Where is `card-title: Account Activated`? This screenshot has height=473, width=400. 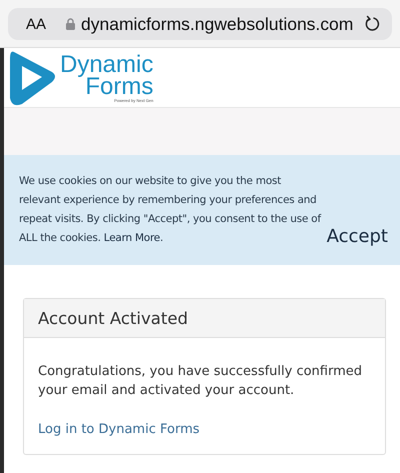 card-title: Account Activated is located at coordinates (113, 318).